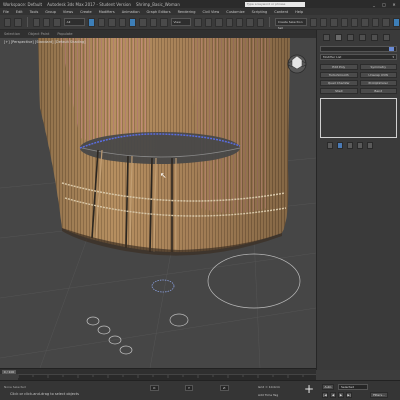 This screenshot has height=400, width=400. Describe the element at coordinates (378, 83) in the screenshot. I see `modifier-button-prooptimizer: ProOptimizer` at that location.